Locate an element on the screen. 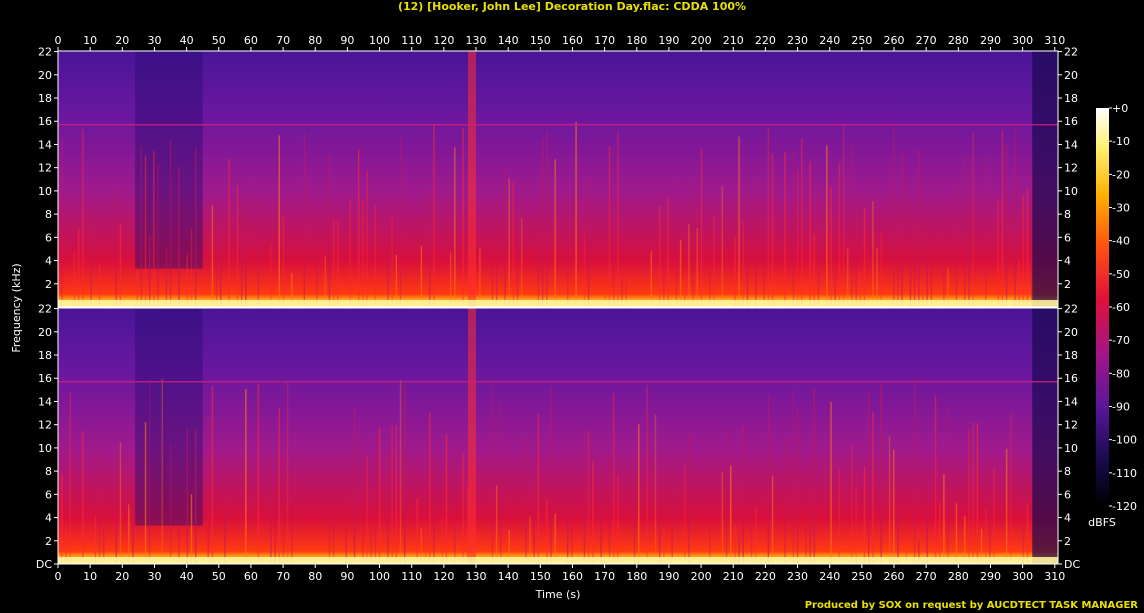 The height and width of the screenshot is (613, 1144). bass-band is located at coordinates (558, 560).